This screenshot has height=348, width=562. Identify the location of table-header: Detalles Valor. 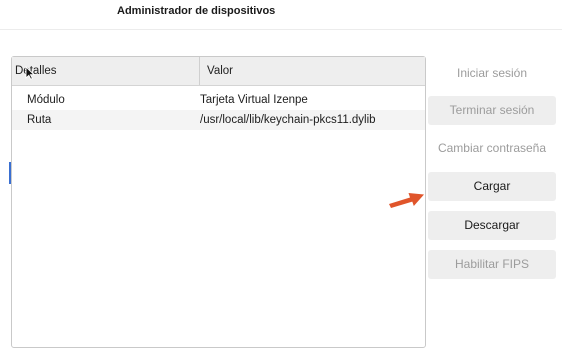
(218, 71).